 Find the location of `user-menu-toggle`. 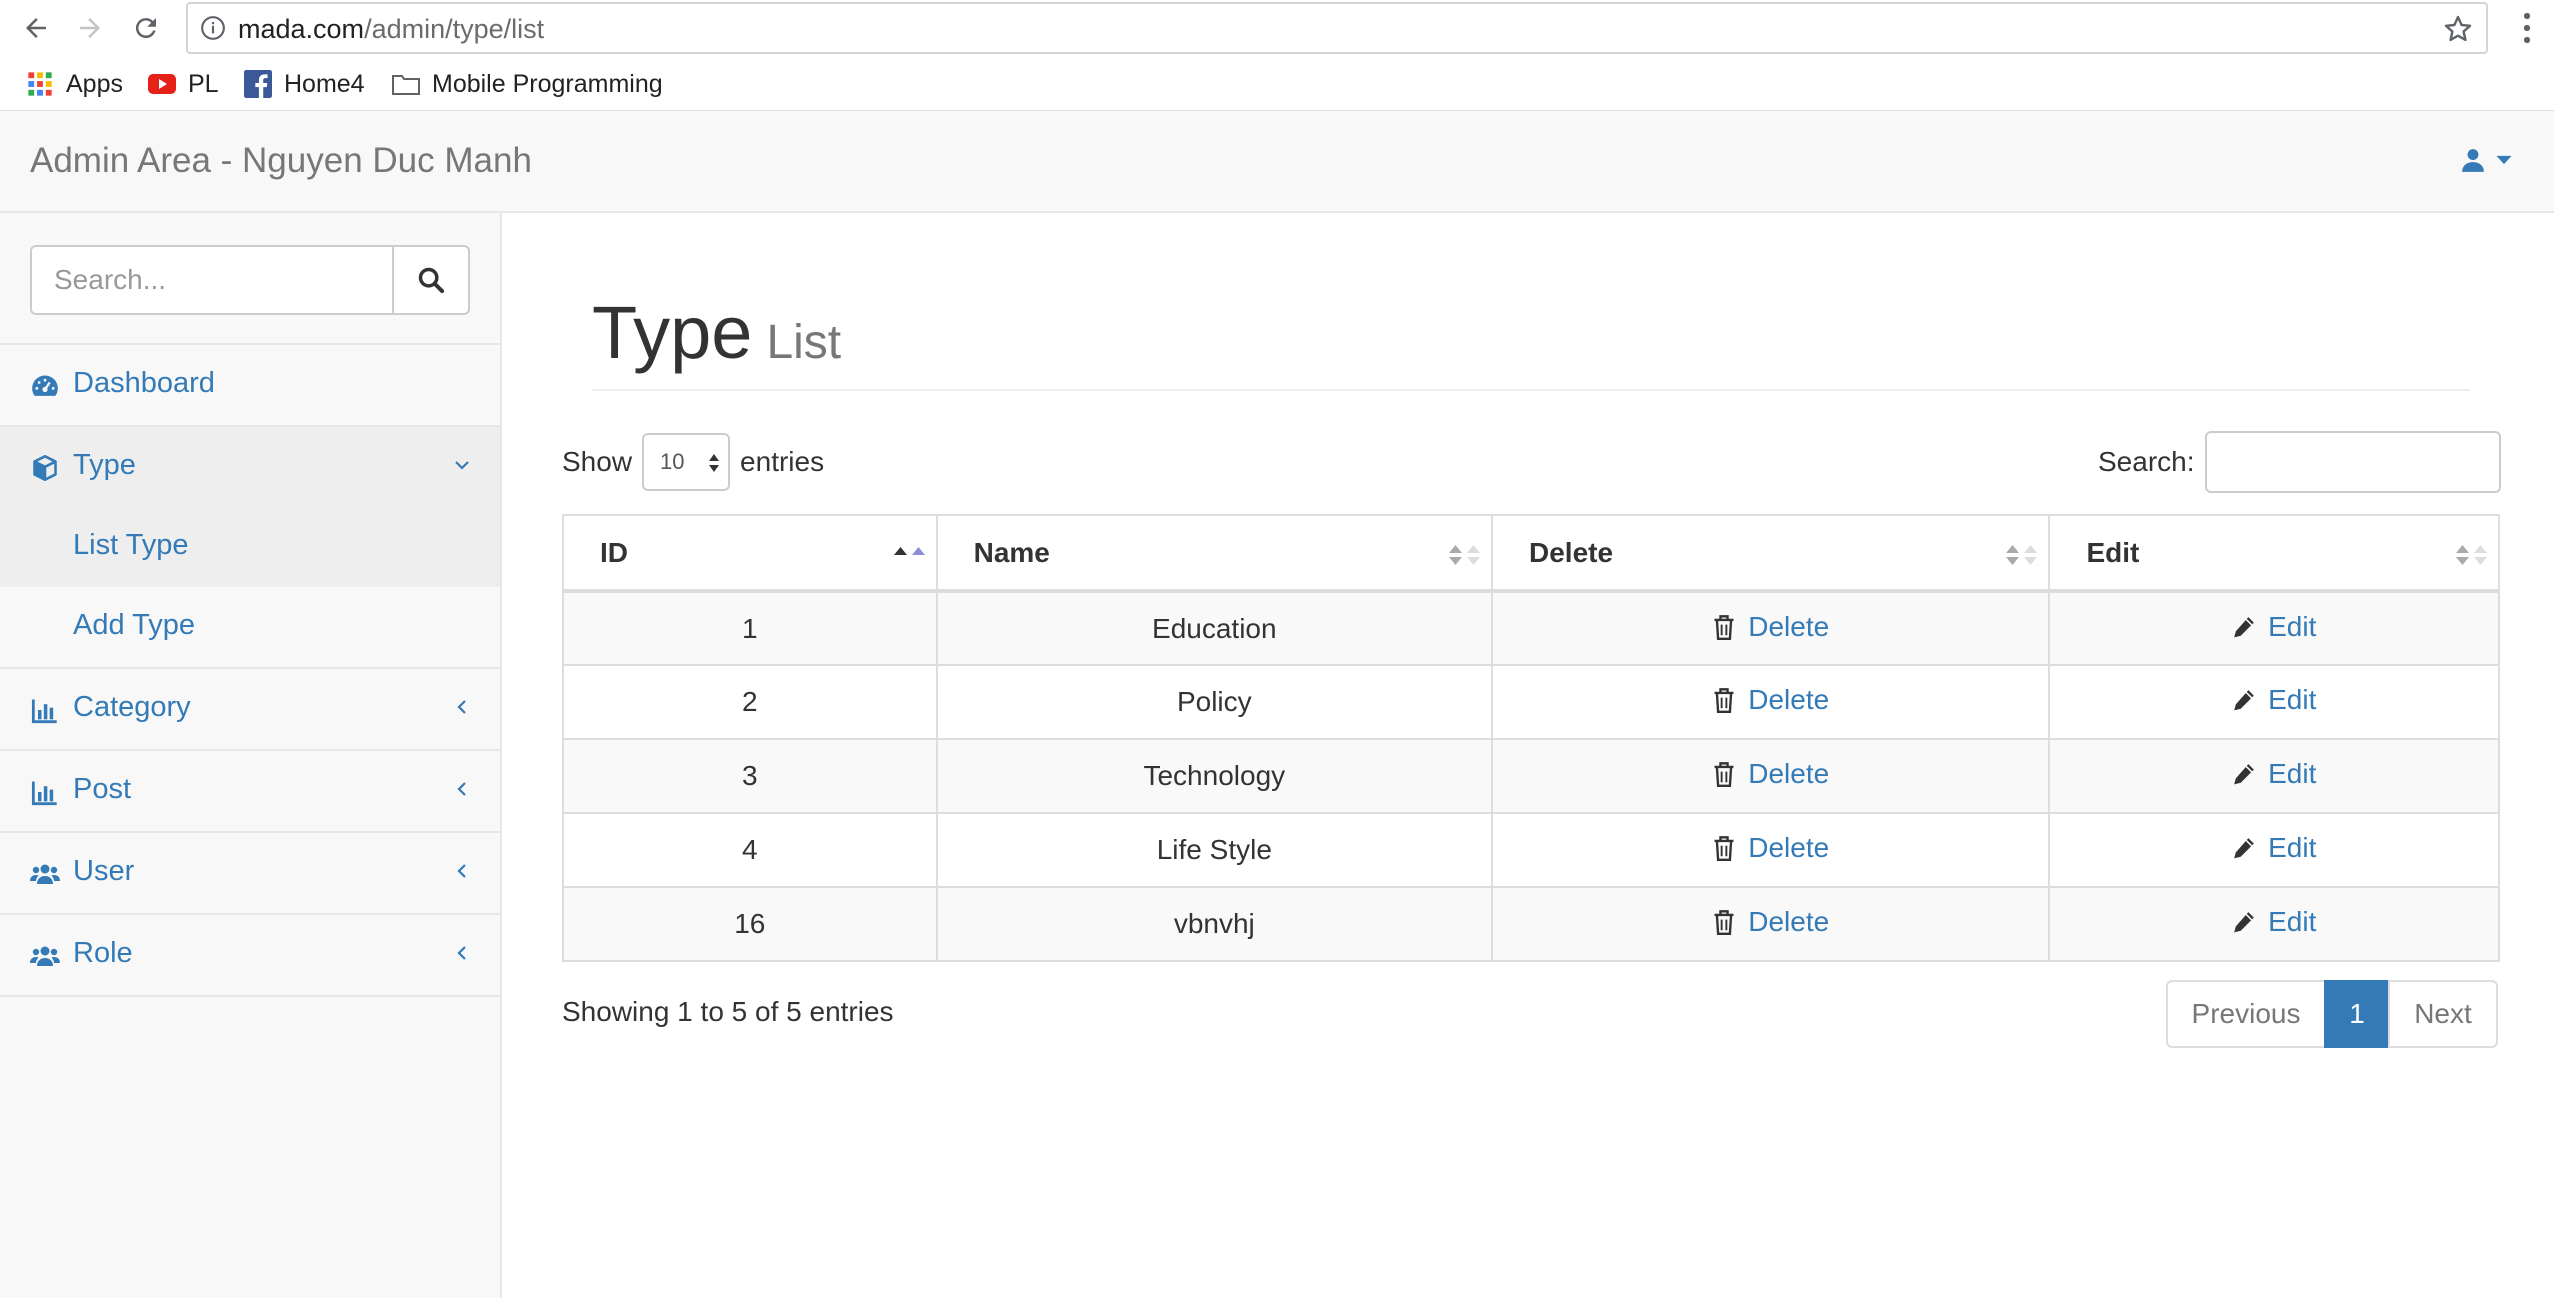

user-menu-toggle is located at coordinates (2487, 160).